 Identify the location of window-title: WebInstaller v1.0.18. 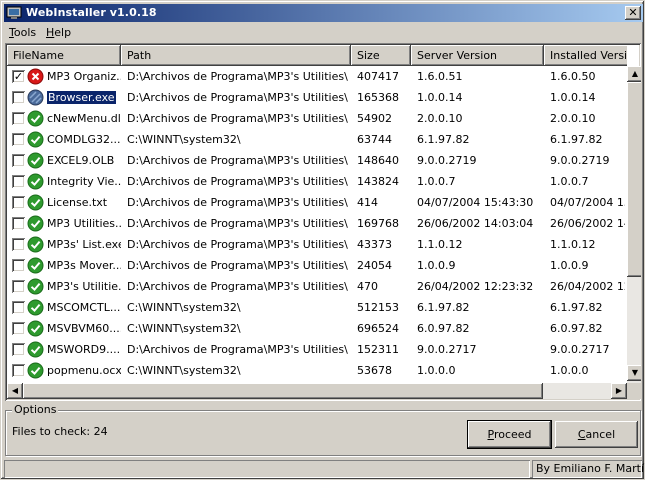
(91, 12).